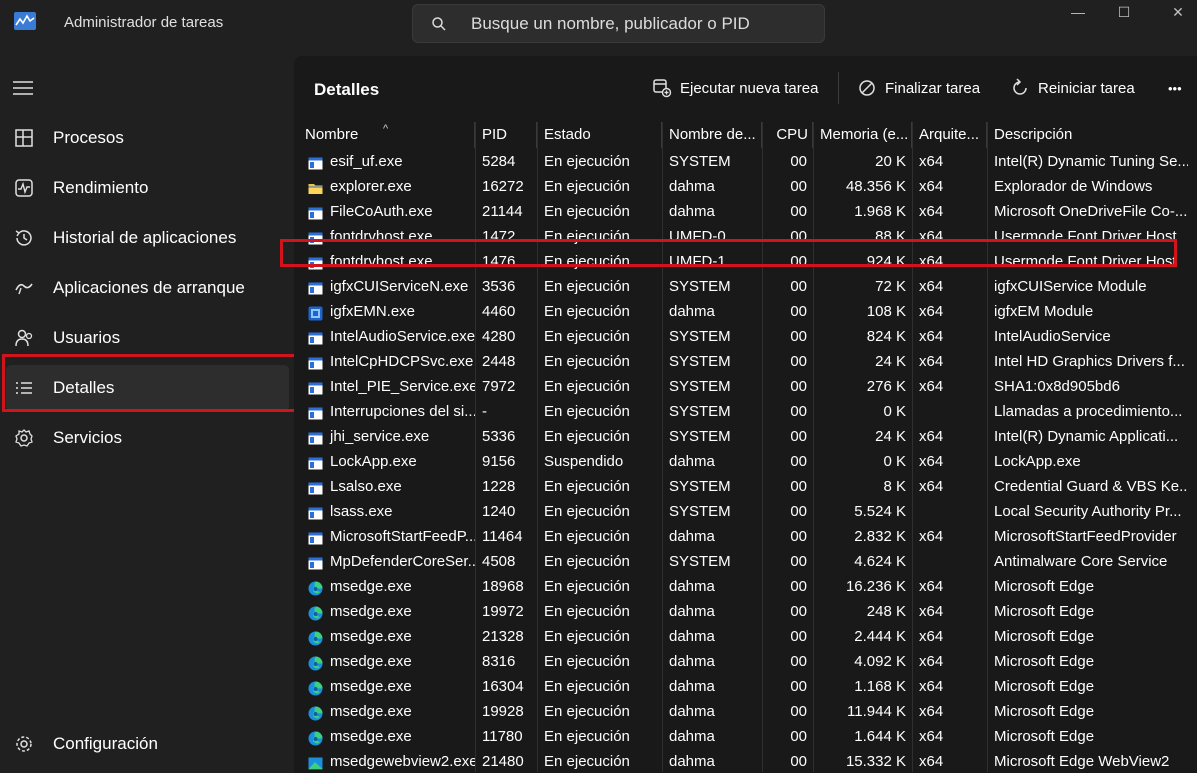 The height and width of the screenshot is (773, 1197). I want to click on services-icon, so click(24, 438).